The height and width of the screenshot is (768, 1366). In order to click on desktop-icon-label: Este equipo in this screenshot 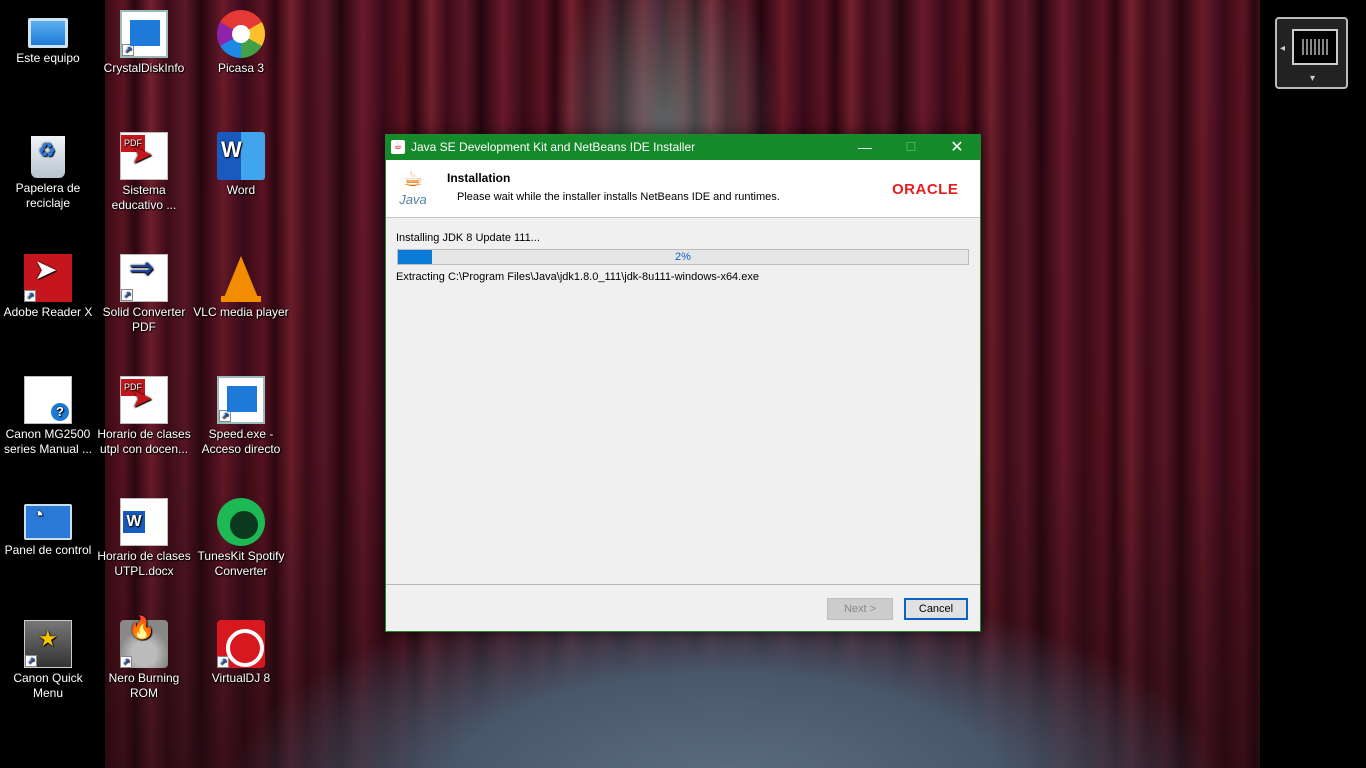, I will do `click(48, 58)`.